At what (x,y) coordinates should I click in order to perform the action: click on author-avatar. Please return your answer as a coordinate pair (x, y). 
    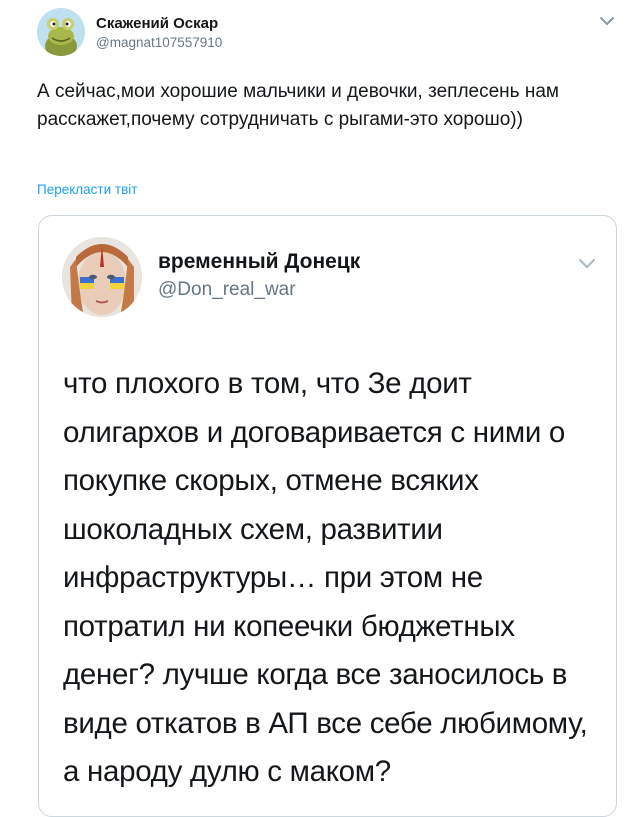
    Looking at the image, I should click on (61, 32).